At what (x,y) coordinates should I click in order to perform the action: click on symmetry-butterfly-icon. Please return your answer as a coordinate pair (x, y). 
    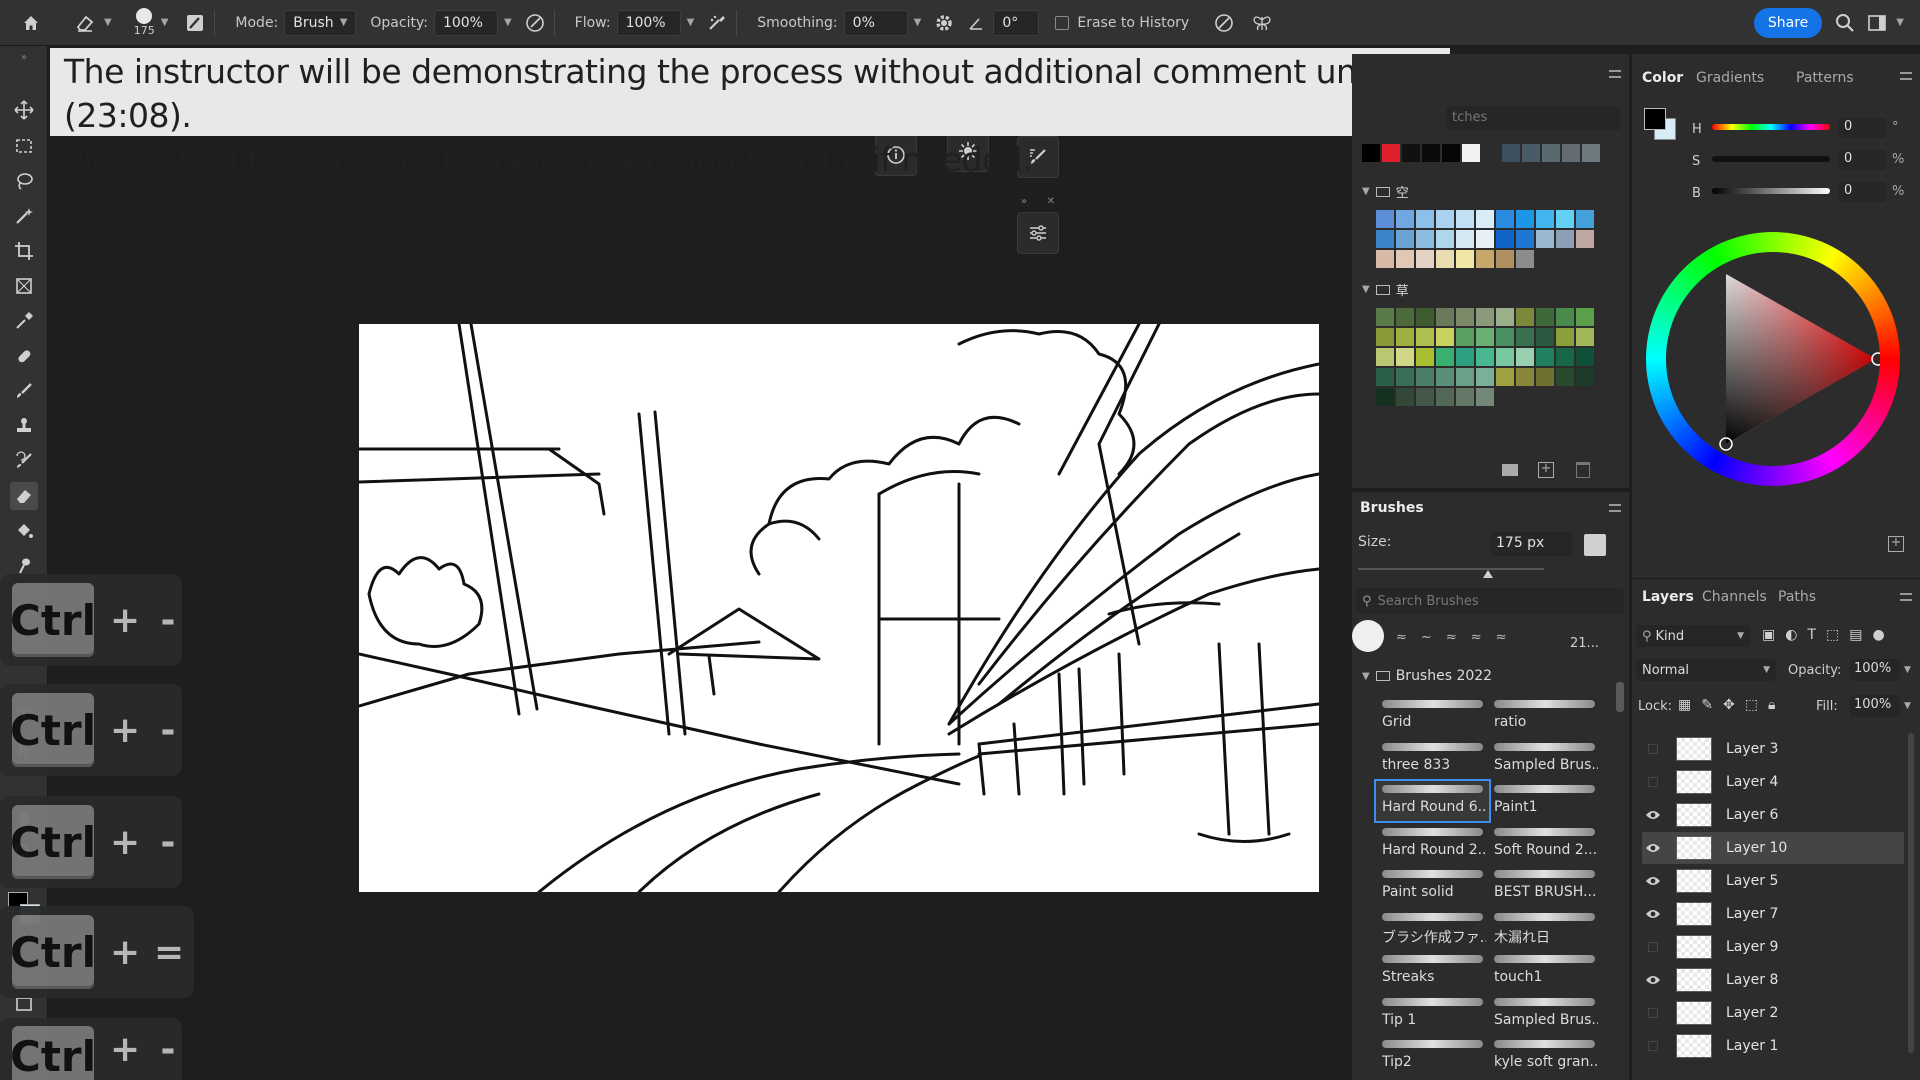
    Looking at the image, I should click on (1262, 23).